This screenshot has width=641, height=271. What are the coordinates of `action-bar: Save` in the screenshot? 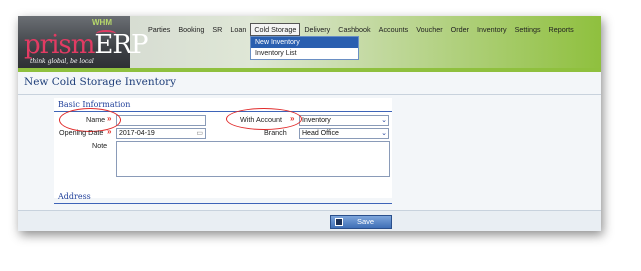 It's located at (309, 220).